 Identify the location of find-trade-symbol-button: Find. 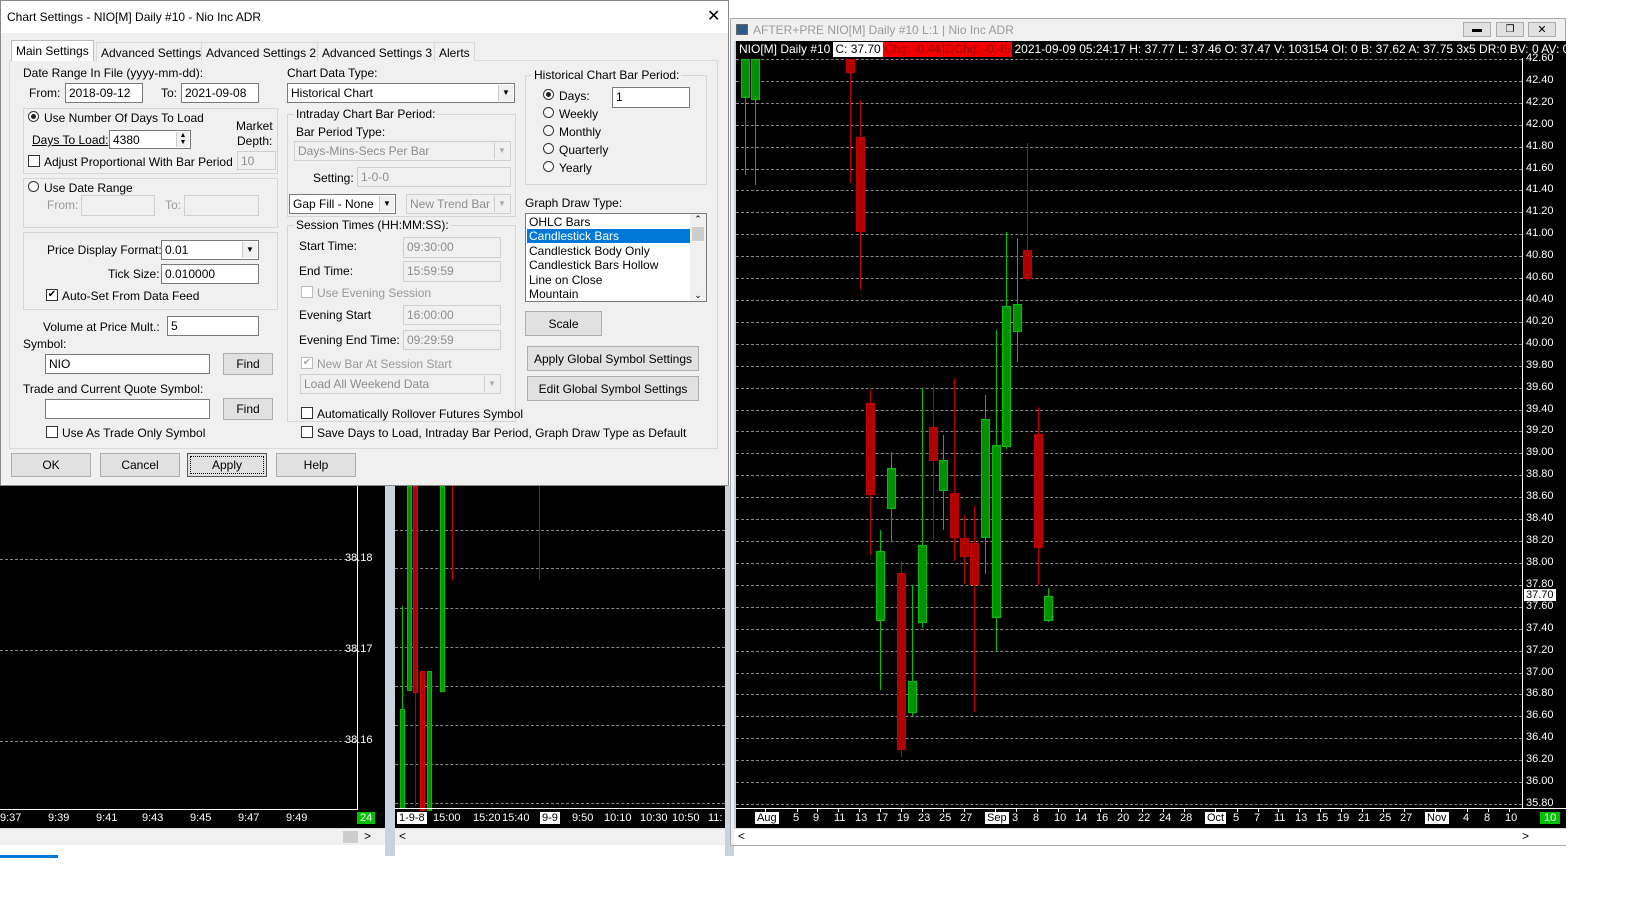
(248, 409).